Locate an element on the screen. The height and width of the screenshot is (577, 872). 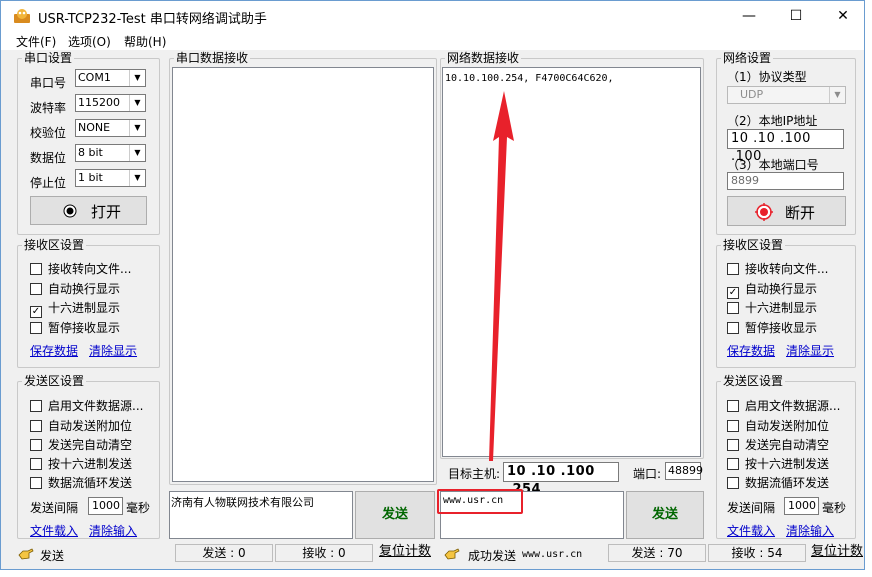
status-left-send-count: 发送 : 0 is located at coordinates (224, 553).